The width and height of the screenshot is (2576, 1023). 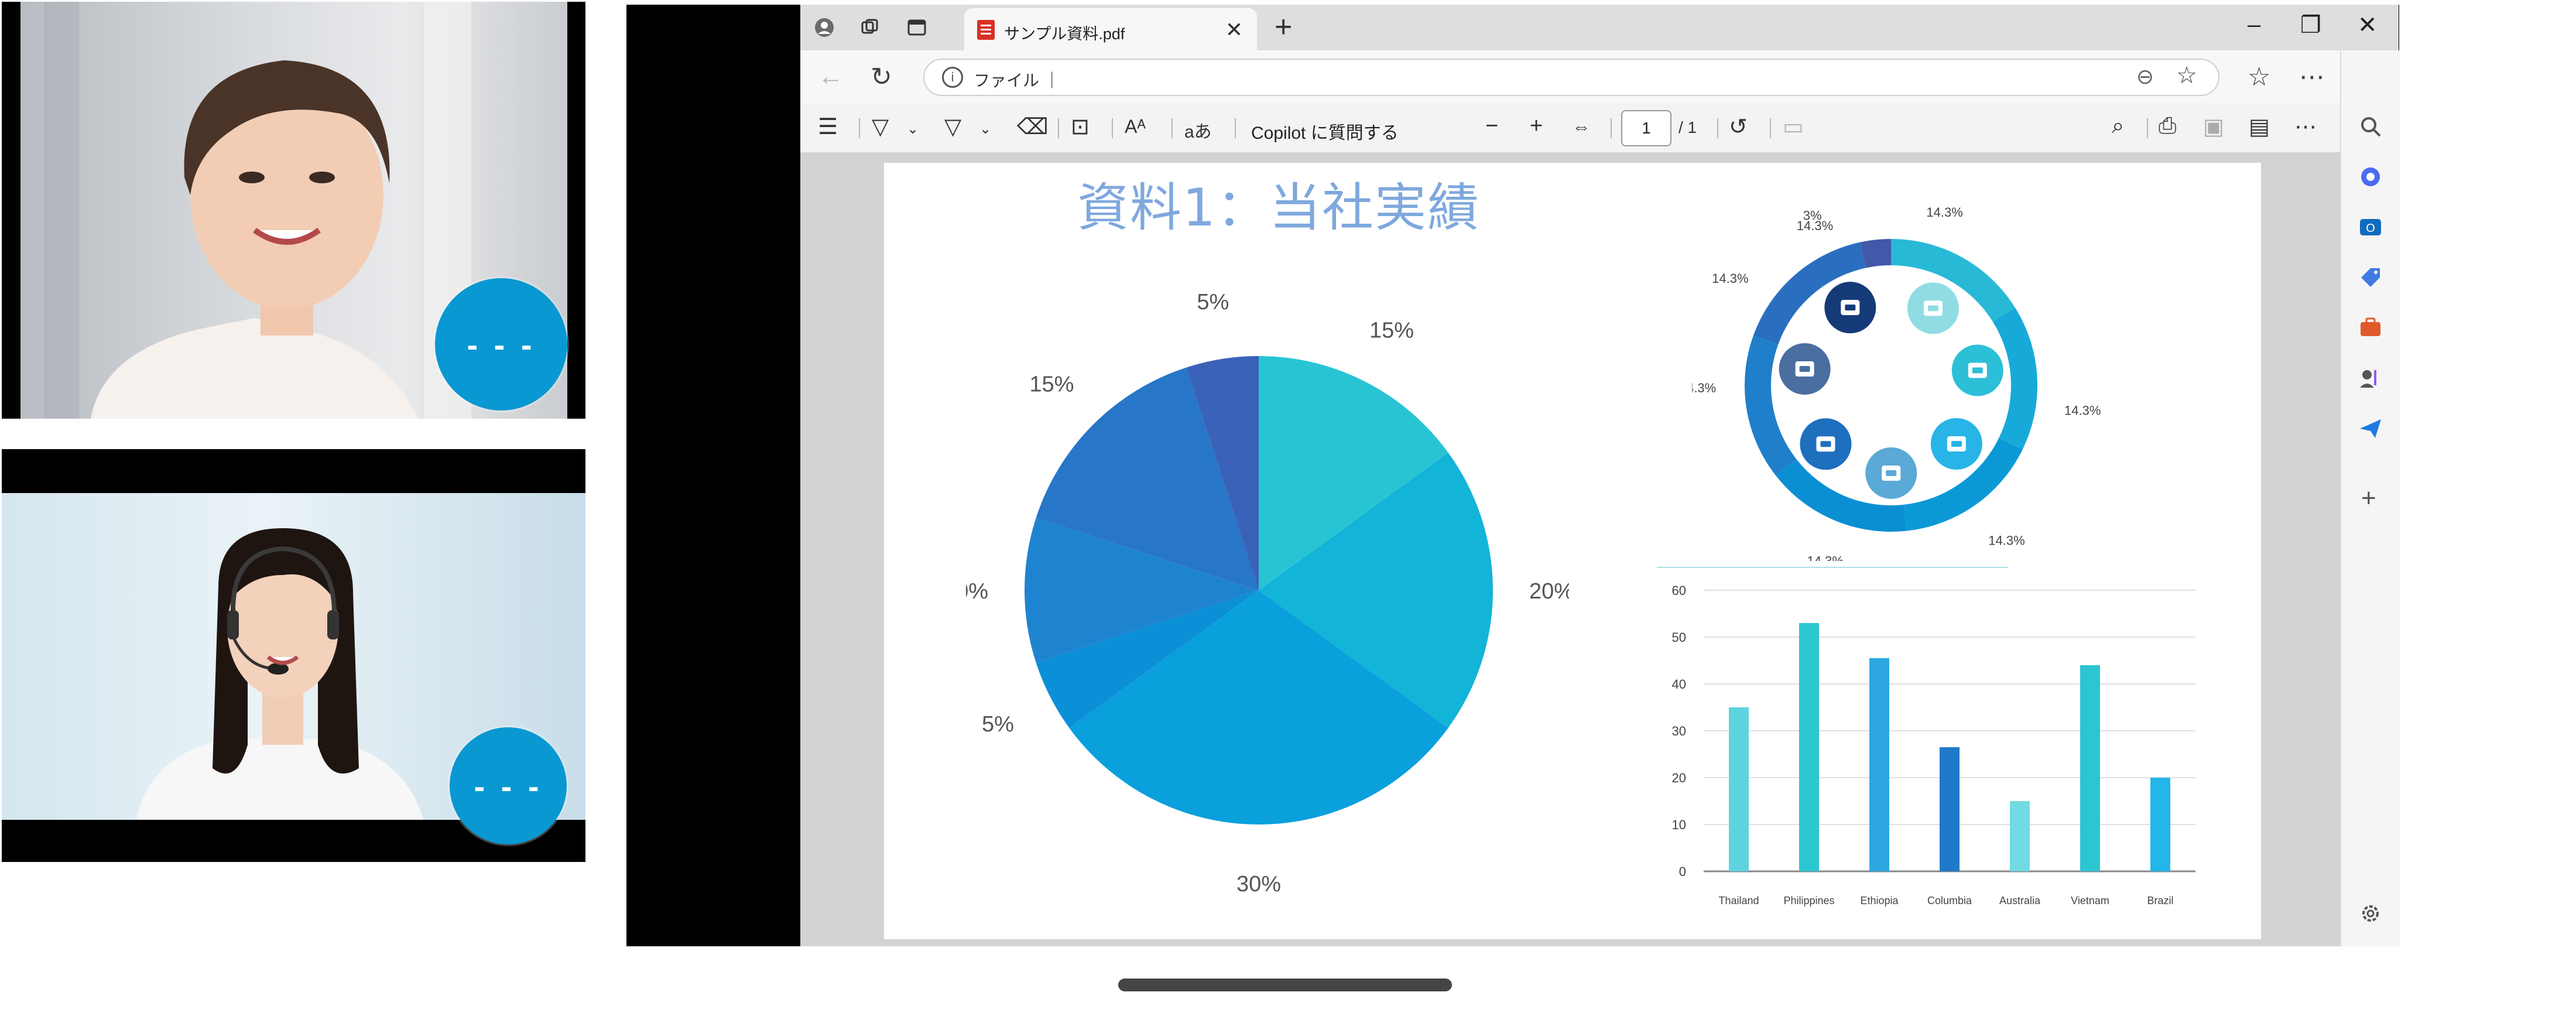 What do you see at coordinates (2160, 900) in the screenshot?
I see `x-tick-label: Brazil` at bounding box center [2160, 900].